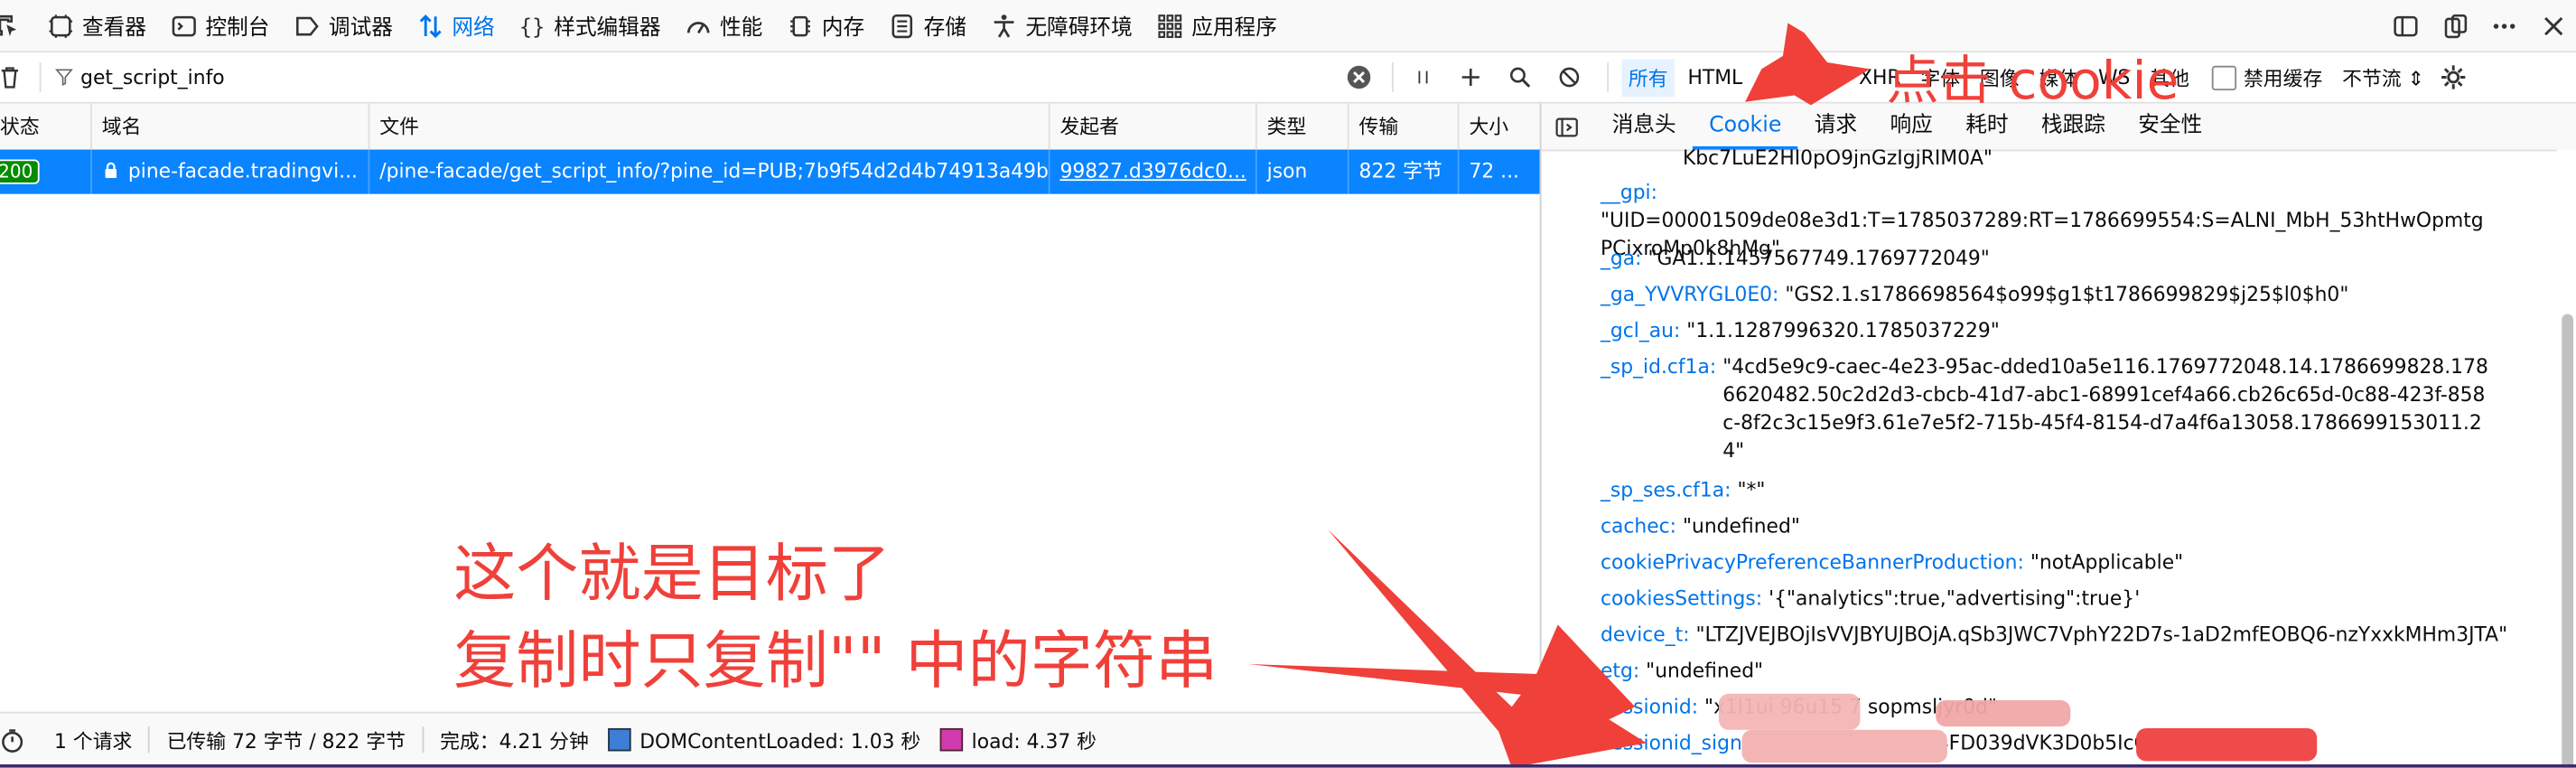 The image size is (2576, 768). I want to click on clear-filter-icon, so click(1359, 77).